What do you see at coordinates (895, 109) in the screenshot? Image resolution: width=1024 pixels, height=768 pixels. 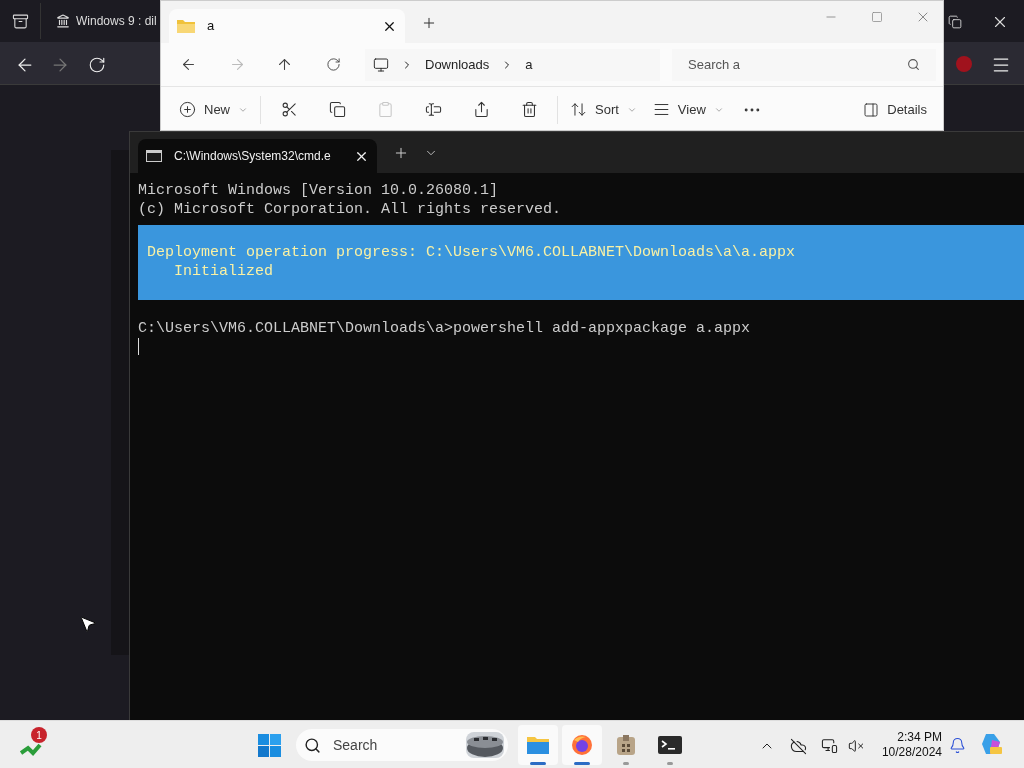 I see `details-button: Details` at bounding box center [895, 109].